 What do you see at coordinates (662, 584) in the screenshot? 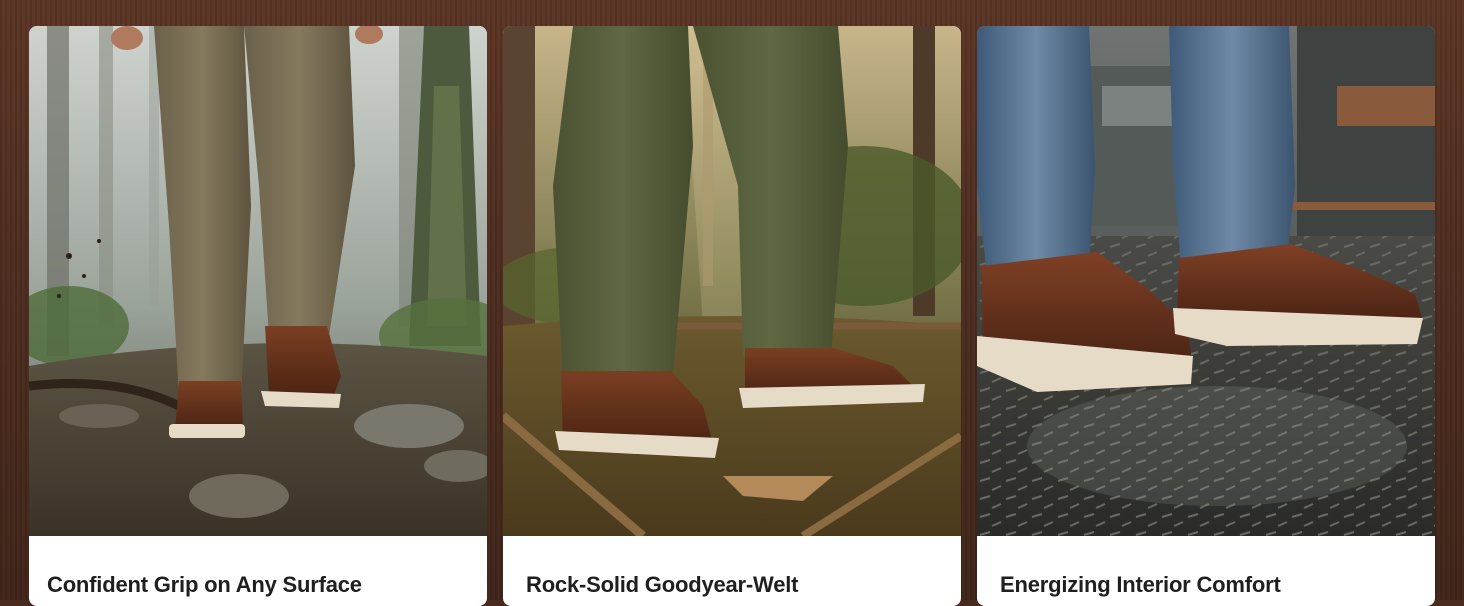
I see `feature-title-welt: Rock-Solid Goodyear-Welt` at bounding box center [662, 584].